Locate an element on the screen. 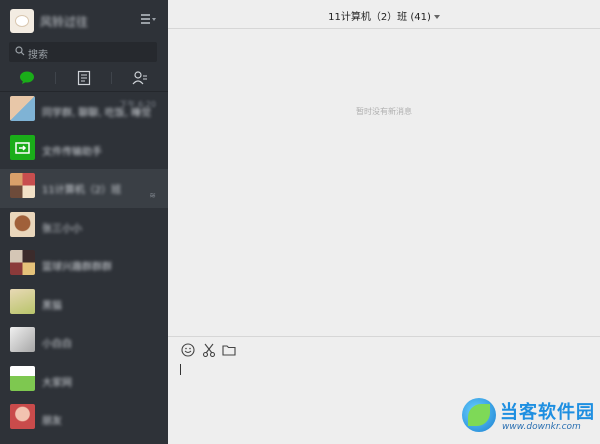  file-transfer-icon is located at coordinates (22, 147).